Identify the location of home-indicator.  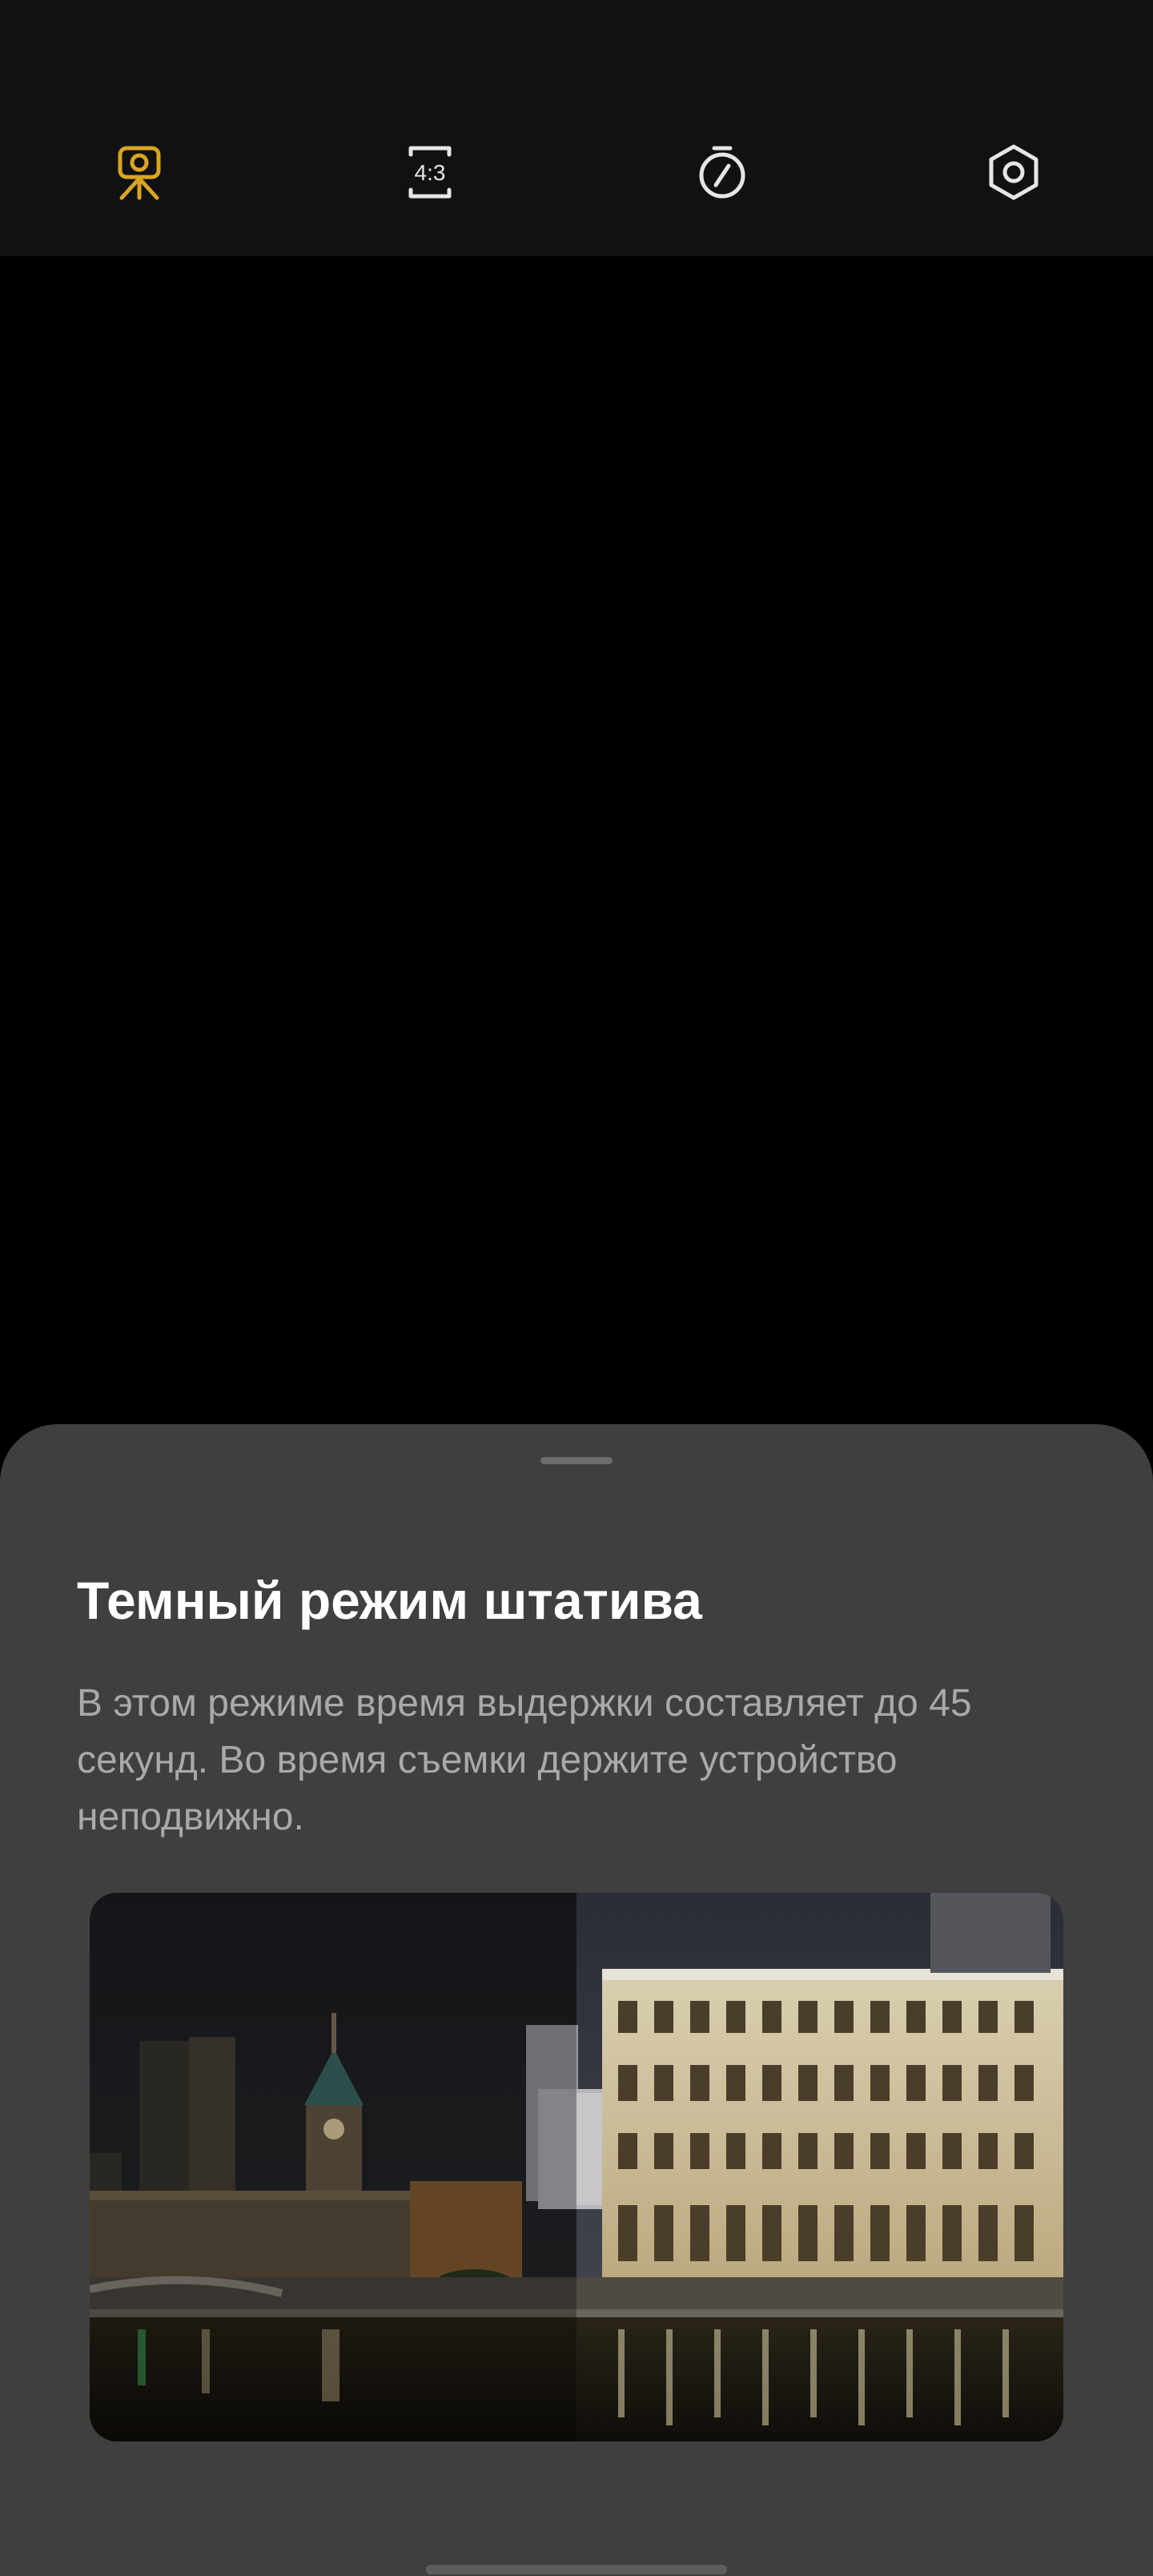
(576, 2569).